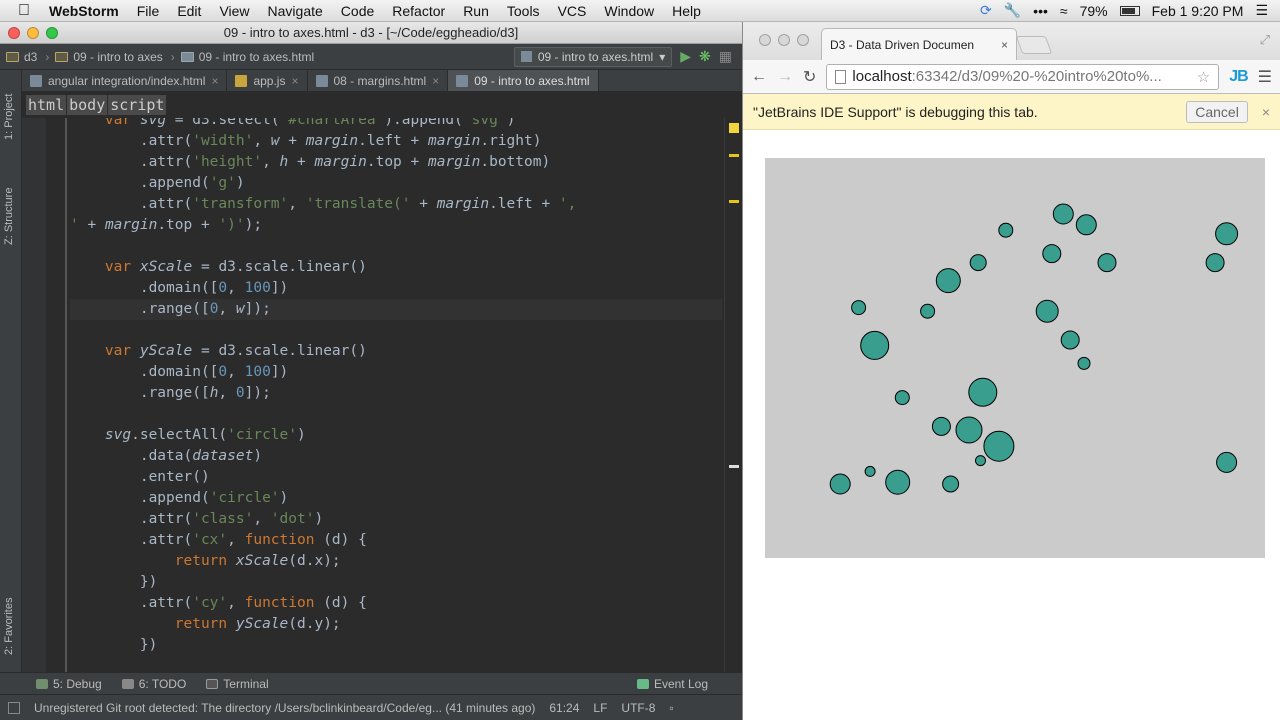 This screenshot has width=1280, height=720. Describe the element at coordinates (267, 80) in the screenshot. I see `tab-app-js: app.js ×` at that location.